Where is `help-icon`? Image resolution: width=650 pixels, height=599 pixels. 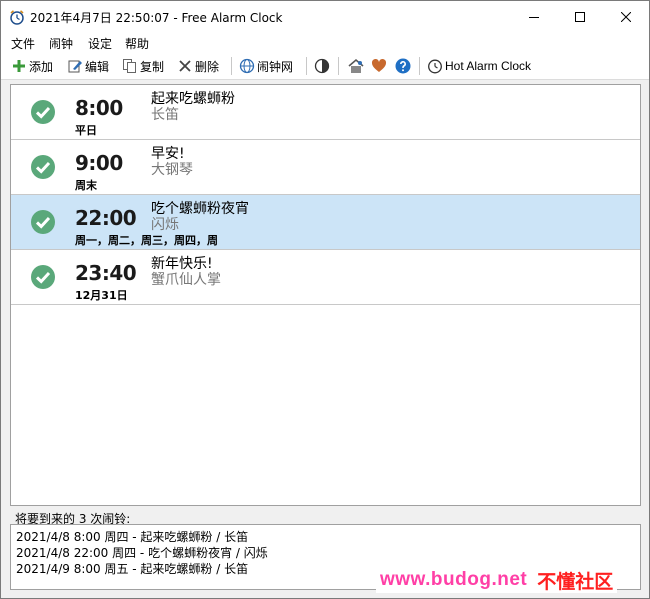
help-icon is located at coordinates (403, 66).